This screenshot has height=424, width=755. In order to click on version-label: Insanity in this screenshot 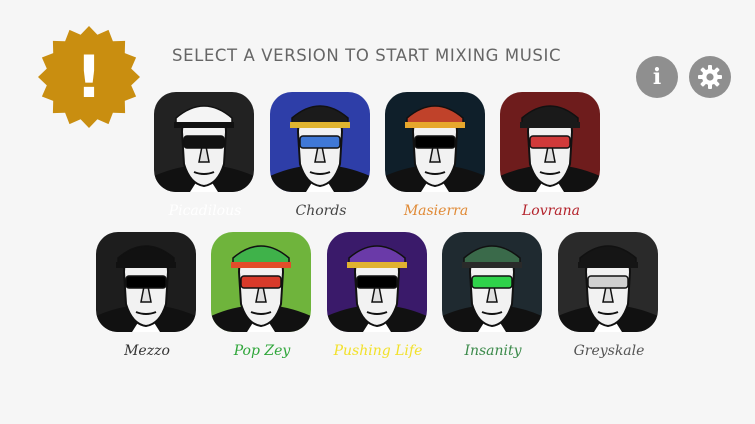, I will do `click(493, 351)`.